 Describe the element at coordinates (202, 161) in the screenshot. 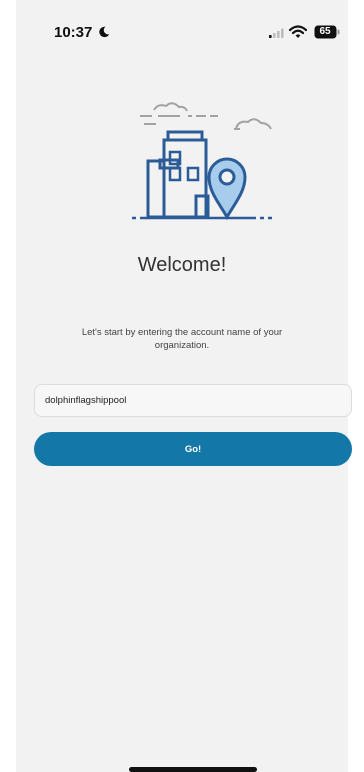

I see `building-location-logo` at that location.